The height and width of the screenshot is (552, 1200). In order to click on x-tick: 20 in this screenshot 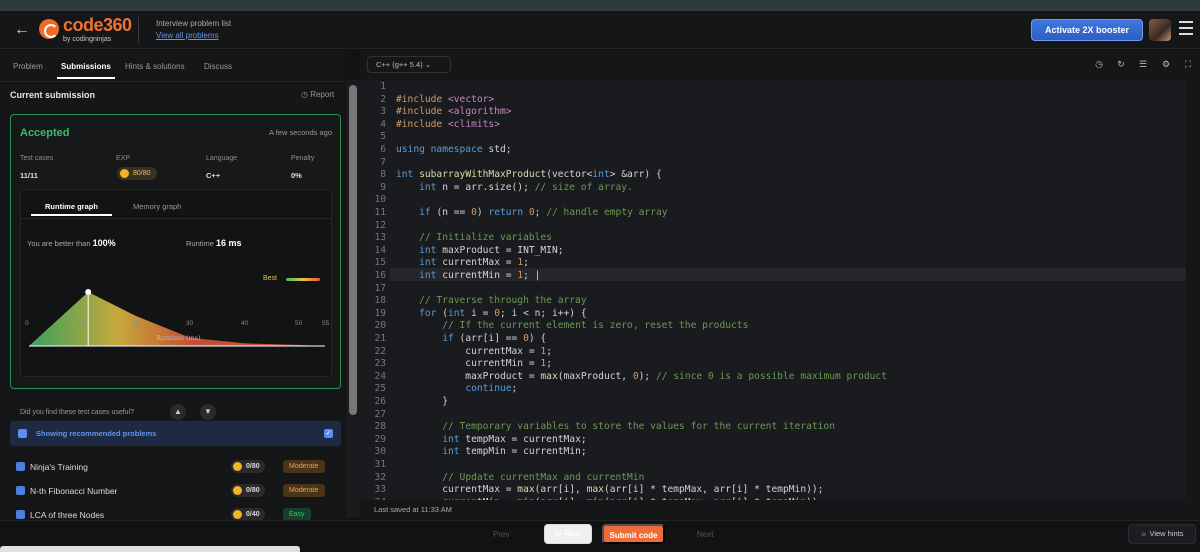, I will do `click(136, 323)`.